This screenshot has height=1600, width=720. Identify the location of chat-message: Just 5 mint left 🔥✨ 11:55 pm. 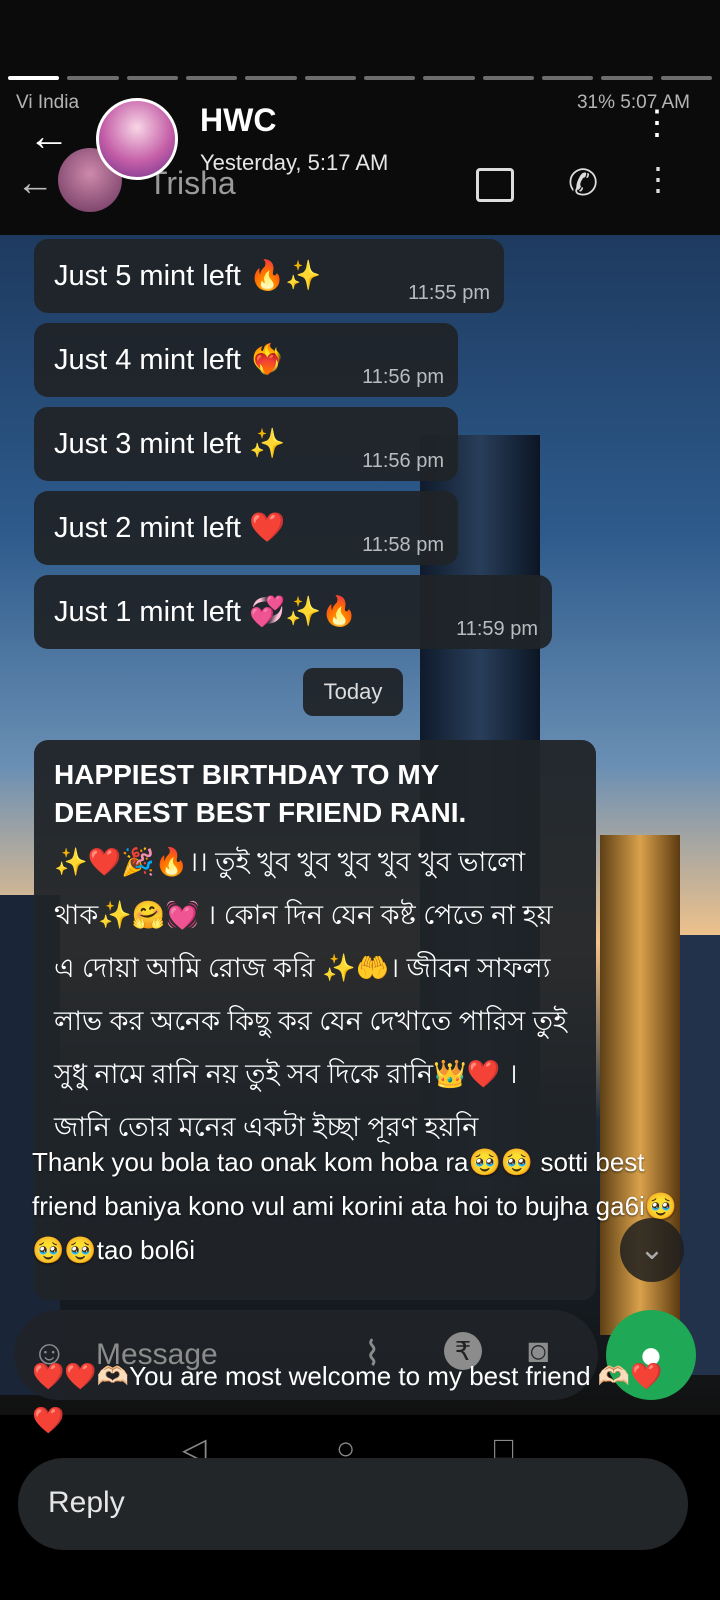
(269, 276).